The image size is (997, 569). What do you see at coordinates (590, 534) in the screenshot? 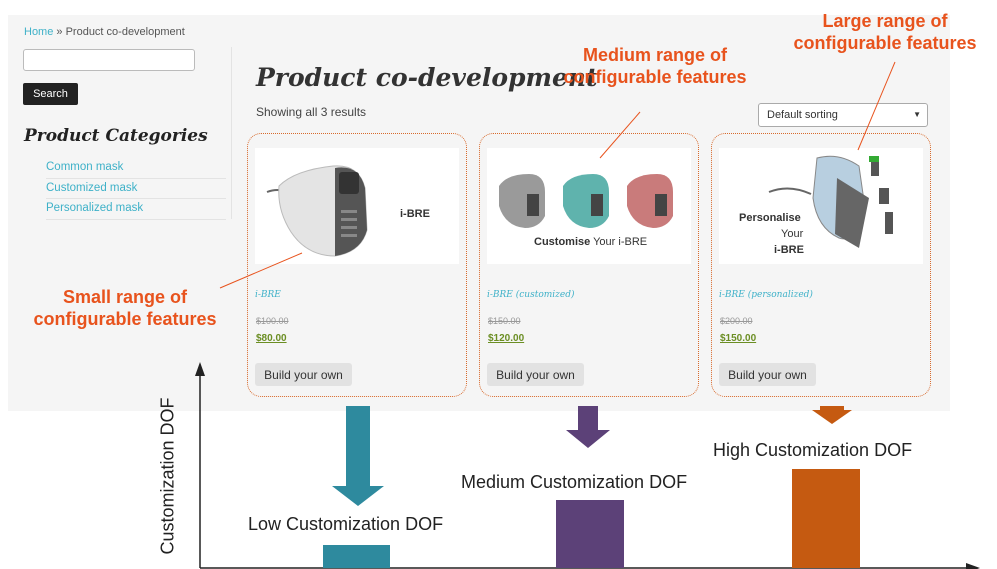
I see `medium-dof-bar` at bounding box center [590, 534].